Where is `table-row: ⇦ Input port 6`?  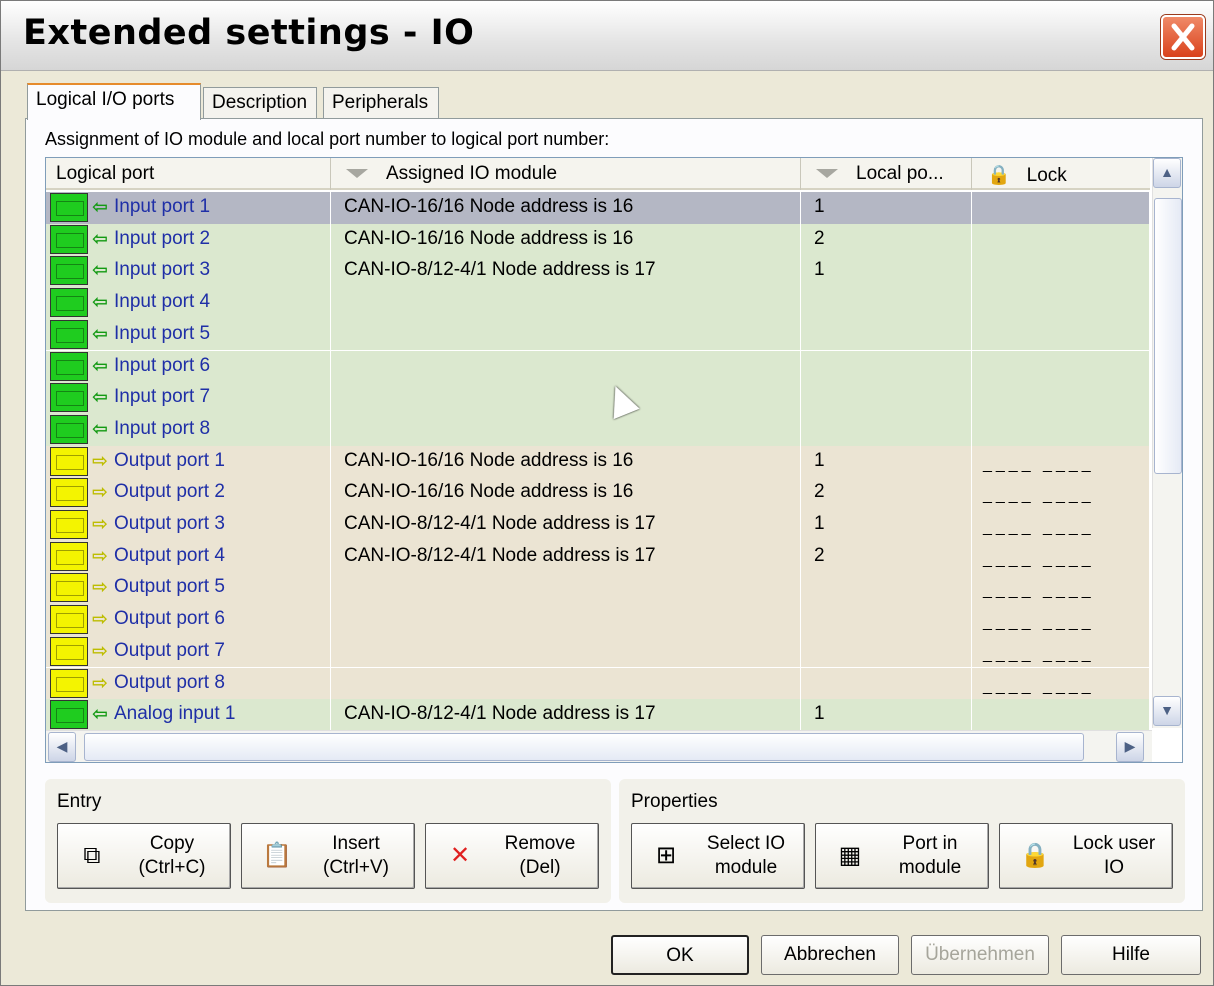 table-row: ⇦ Input port 6 is located at coordinates (598, 366).